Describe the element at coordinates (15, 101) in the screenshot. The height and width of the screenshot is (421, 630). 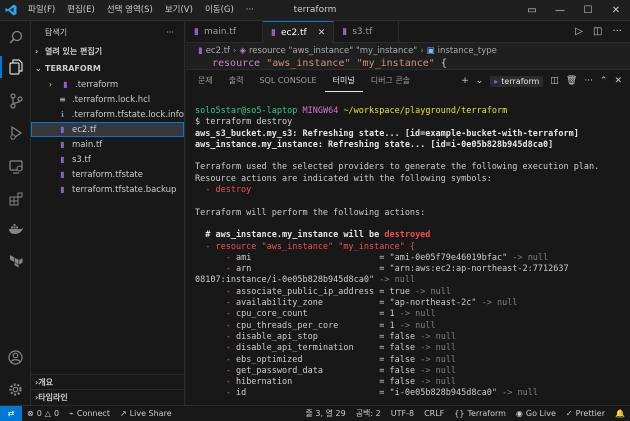
I see `source-control-icon` at that location.